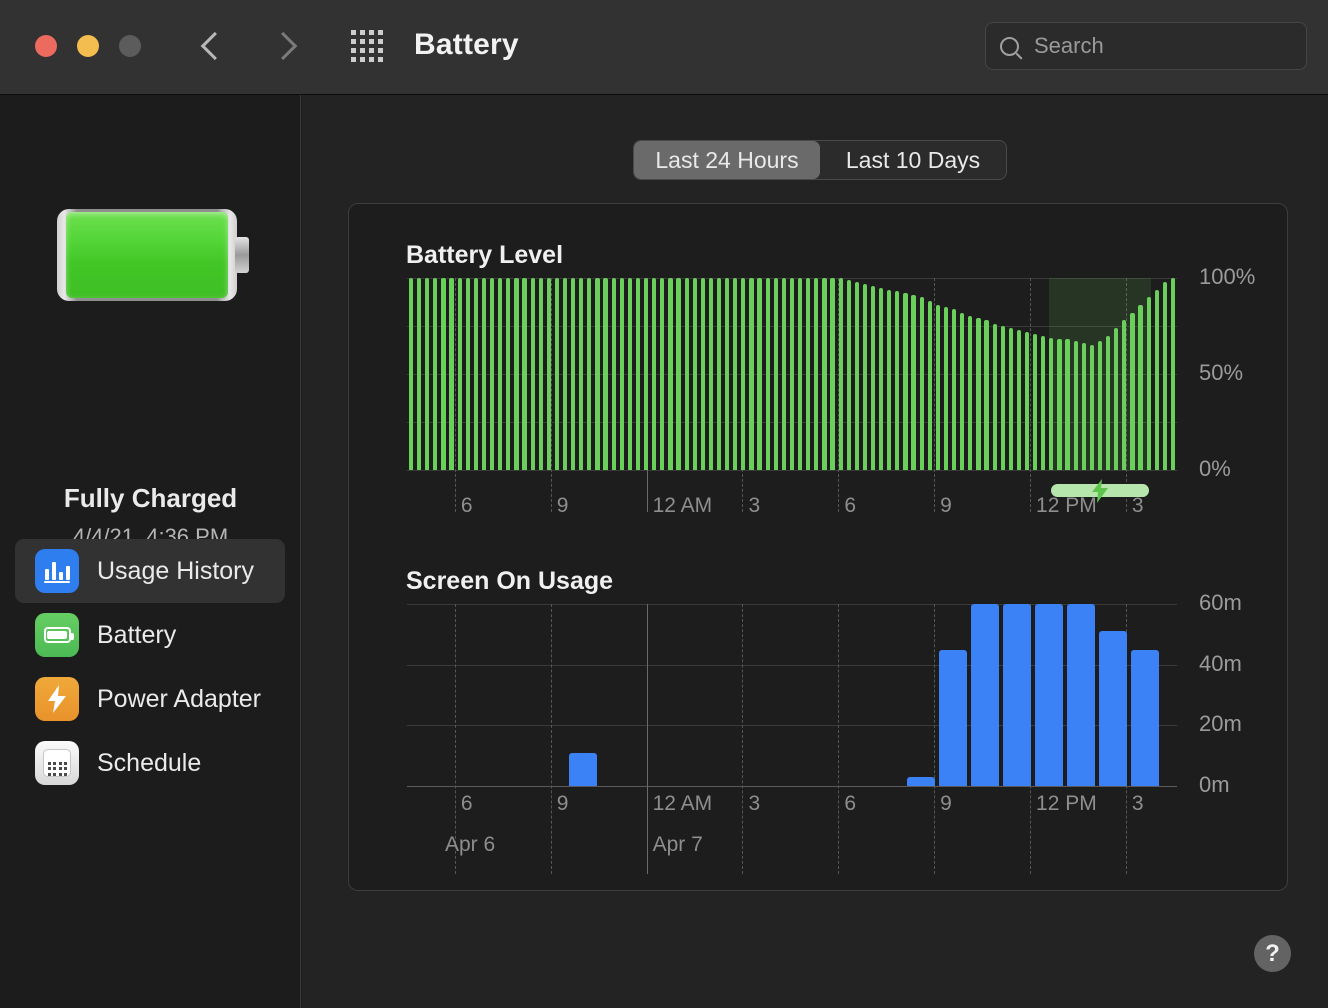  Describe the element at coordinates (470, 844) in the screenshot. I see `x-axis-date-label: Apr 6` at that location.